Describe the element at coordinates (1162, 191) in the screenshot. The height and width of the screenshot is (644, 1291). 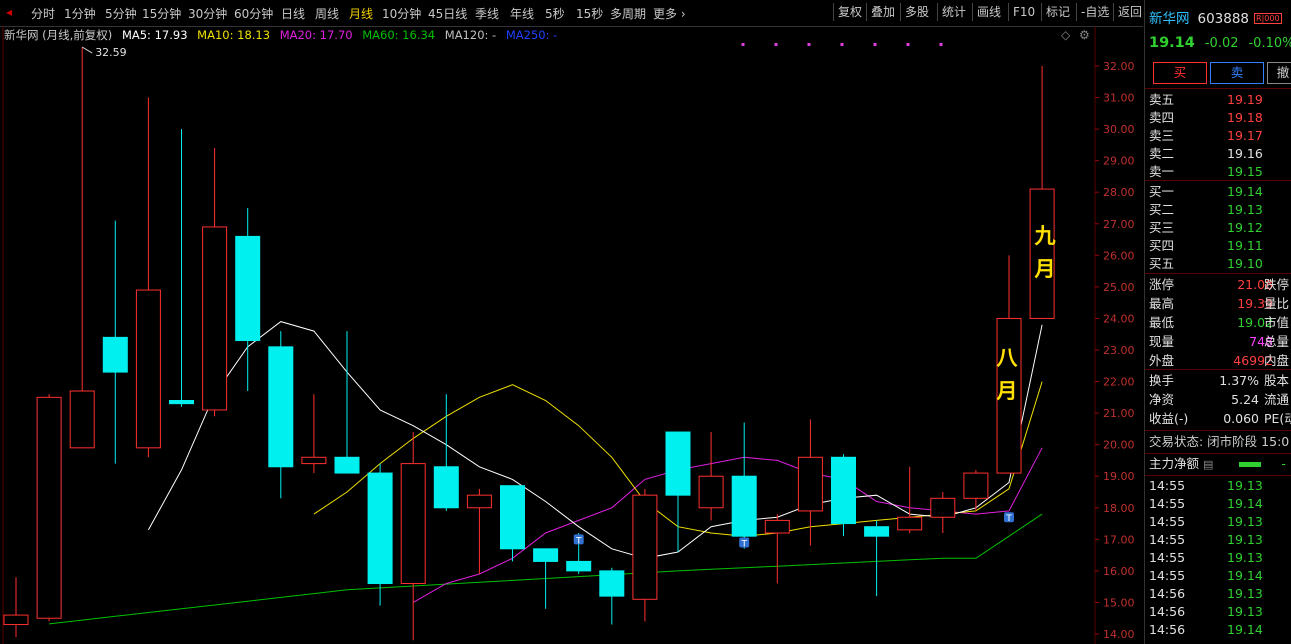
I see `bid-label: 买一` at that location.